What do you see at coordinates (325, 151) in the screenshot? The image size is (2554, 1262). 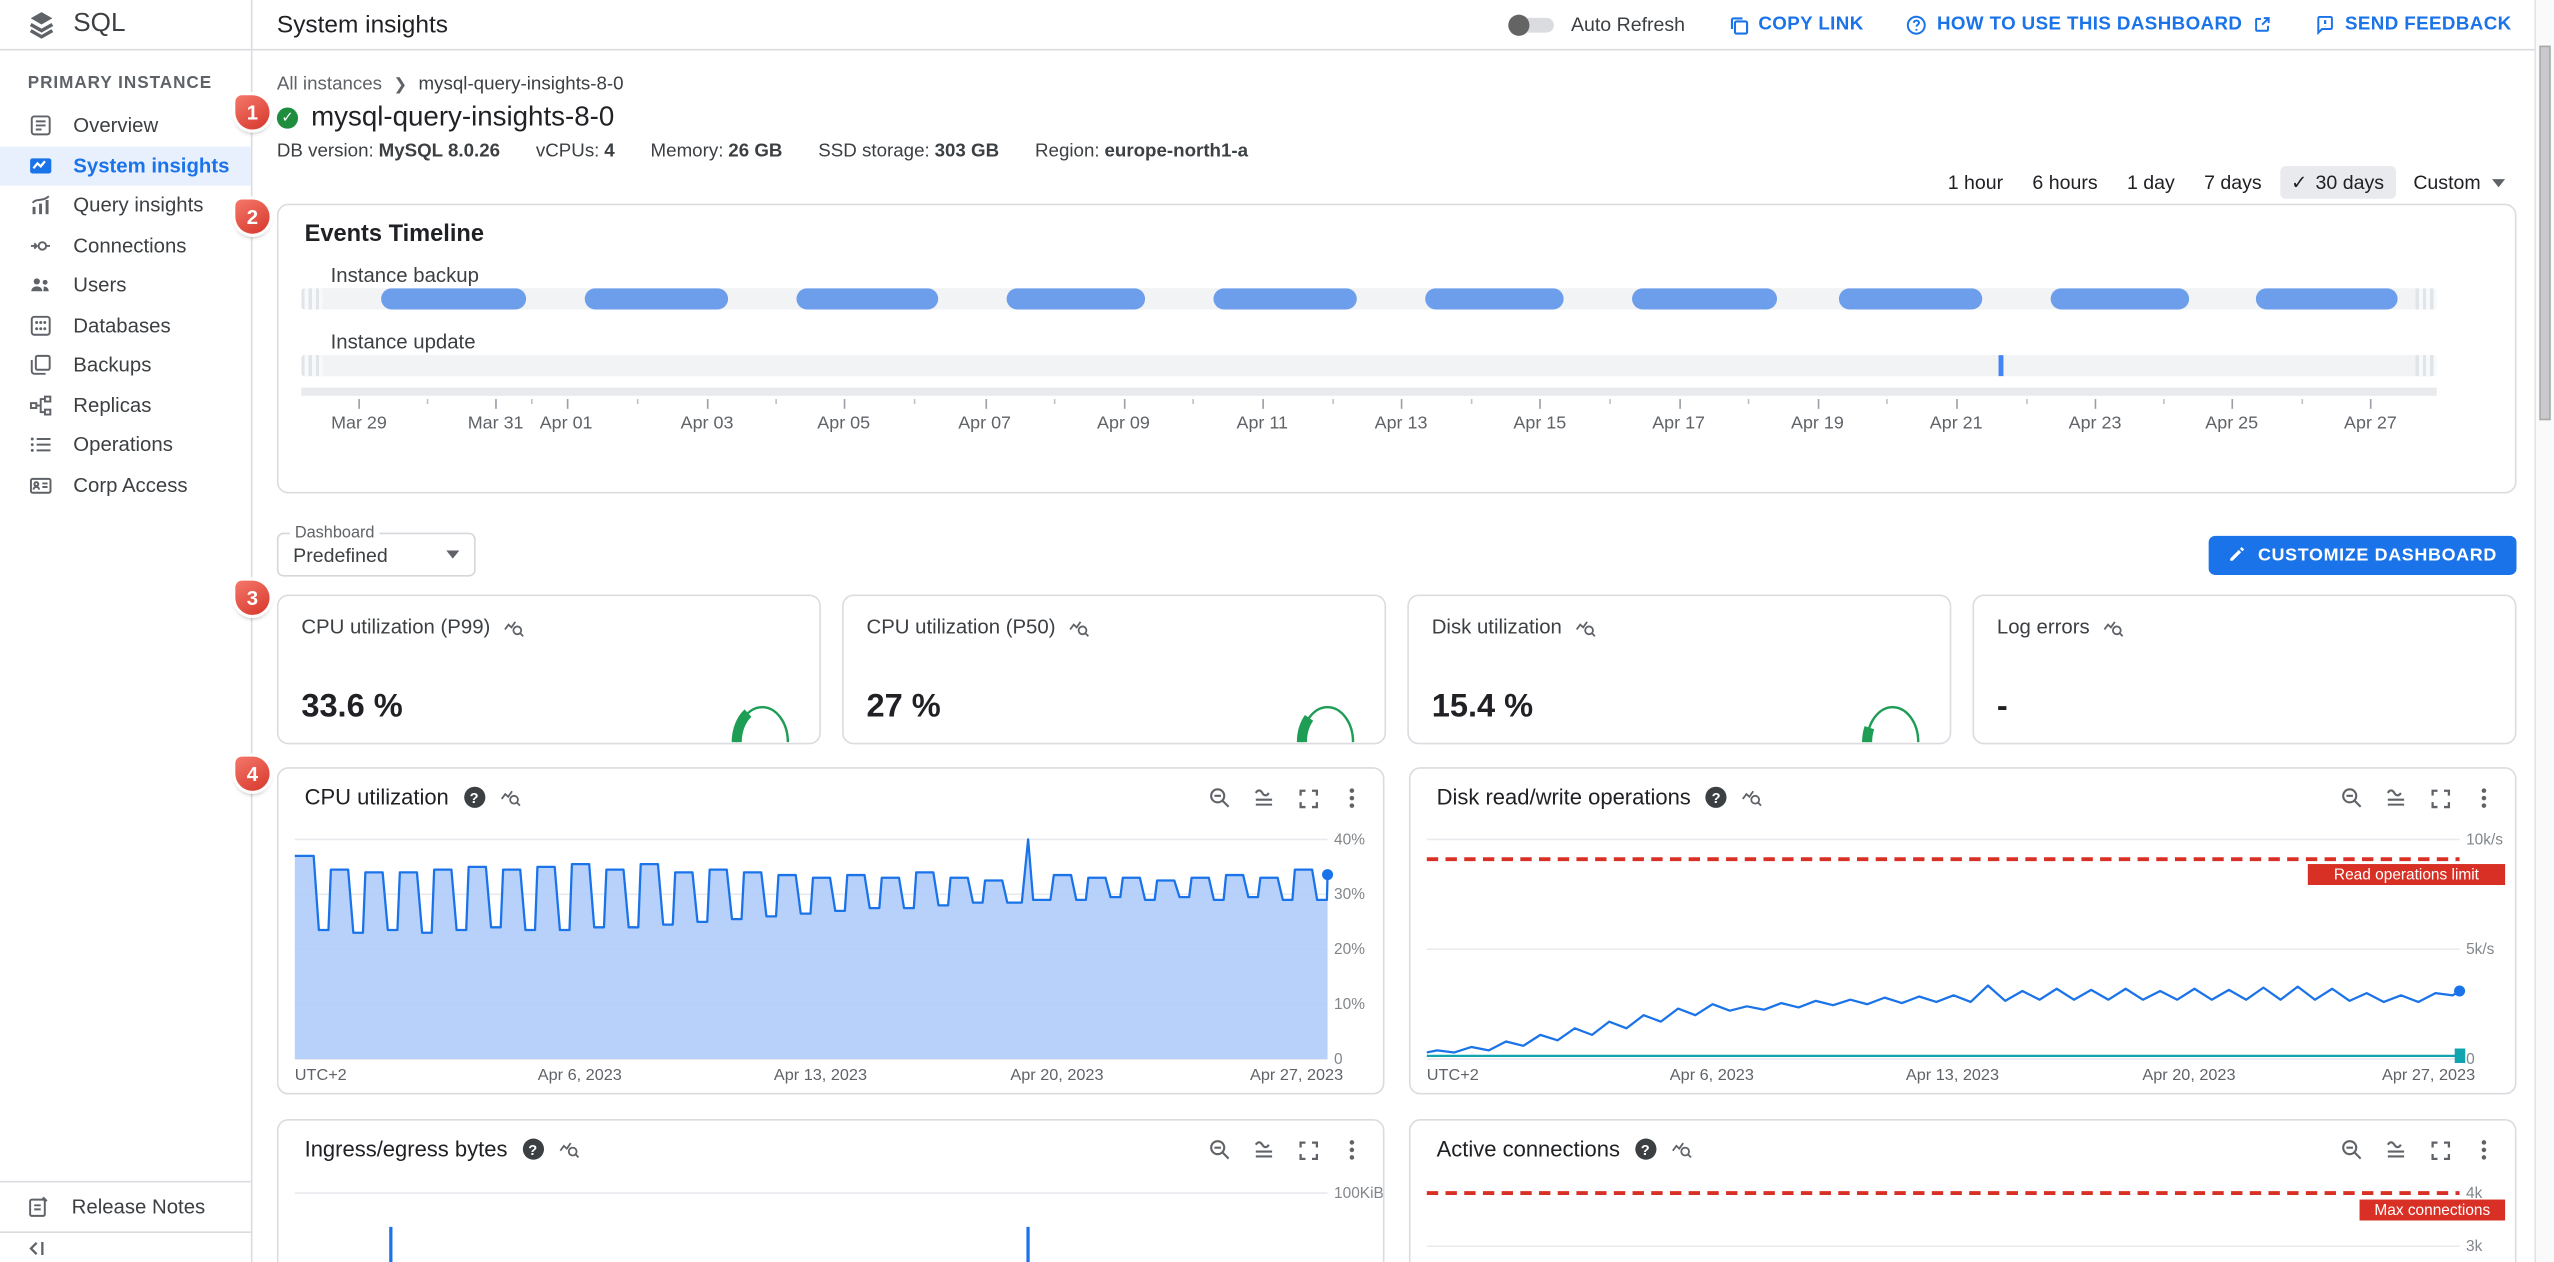 I see `spec-label: DB version:` at bounding box center [325, 151].